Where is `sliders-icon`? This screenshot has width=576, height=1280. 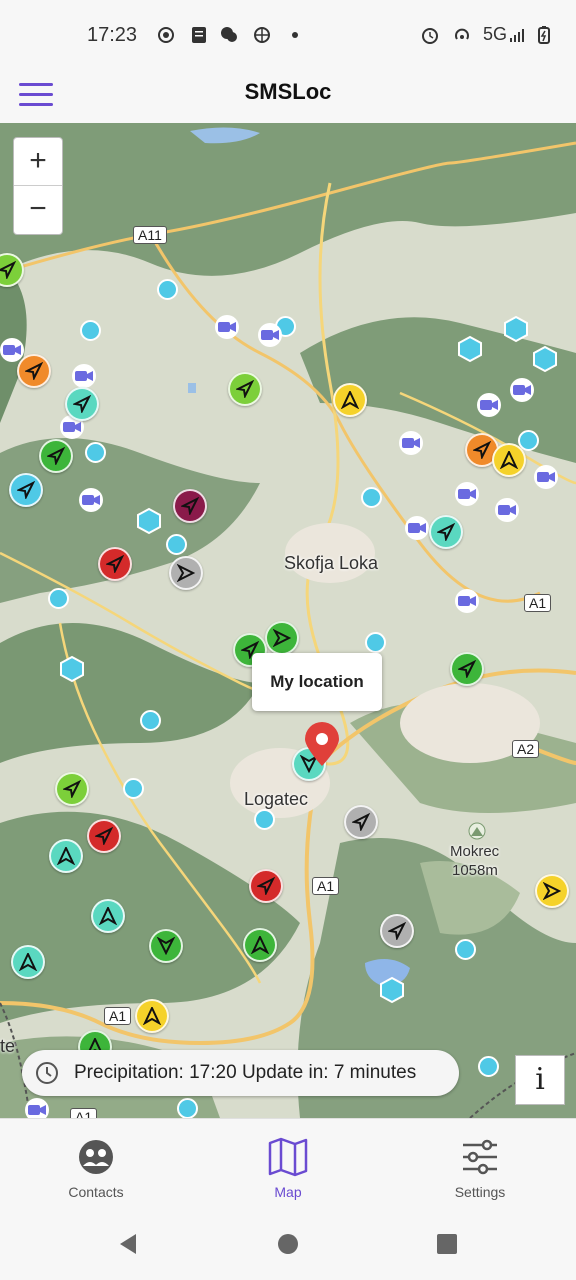
sliders-icon is located at coordinates (480, 1157).